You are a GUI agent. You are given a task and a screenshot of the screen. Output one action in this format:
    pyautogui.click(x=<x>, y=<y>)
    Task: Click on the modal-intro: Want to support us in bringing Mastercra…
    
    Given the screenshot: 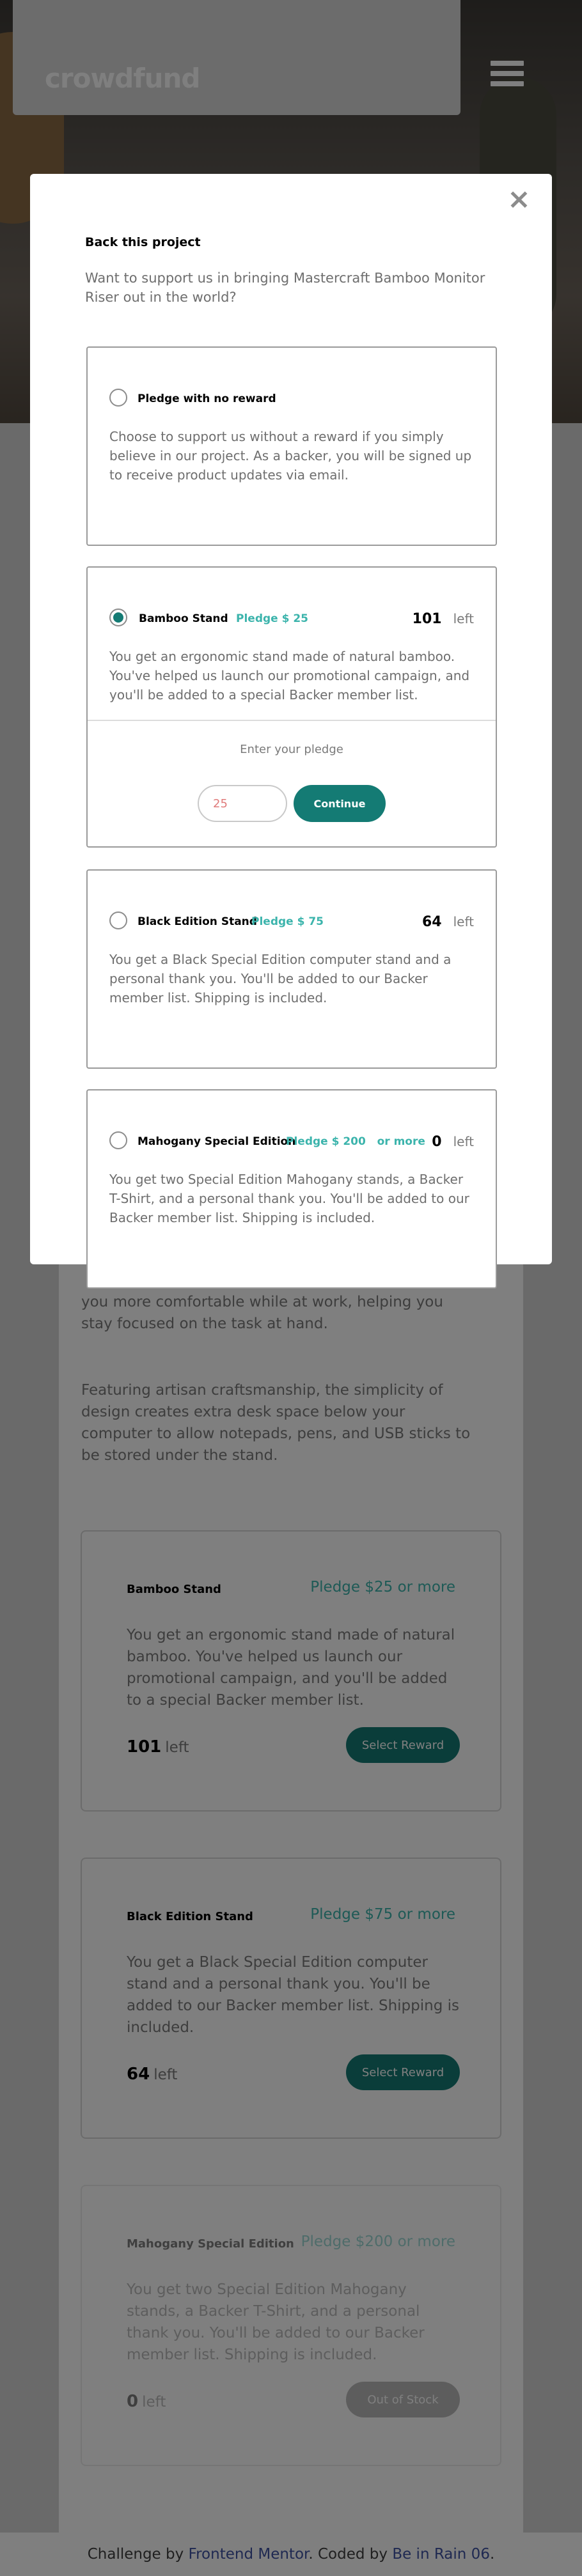 What is the action you would take?
    pyautogui.click(x=285, y=287)
    